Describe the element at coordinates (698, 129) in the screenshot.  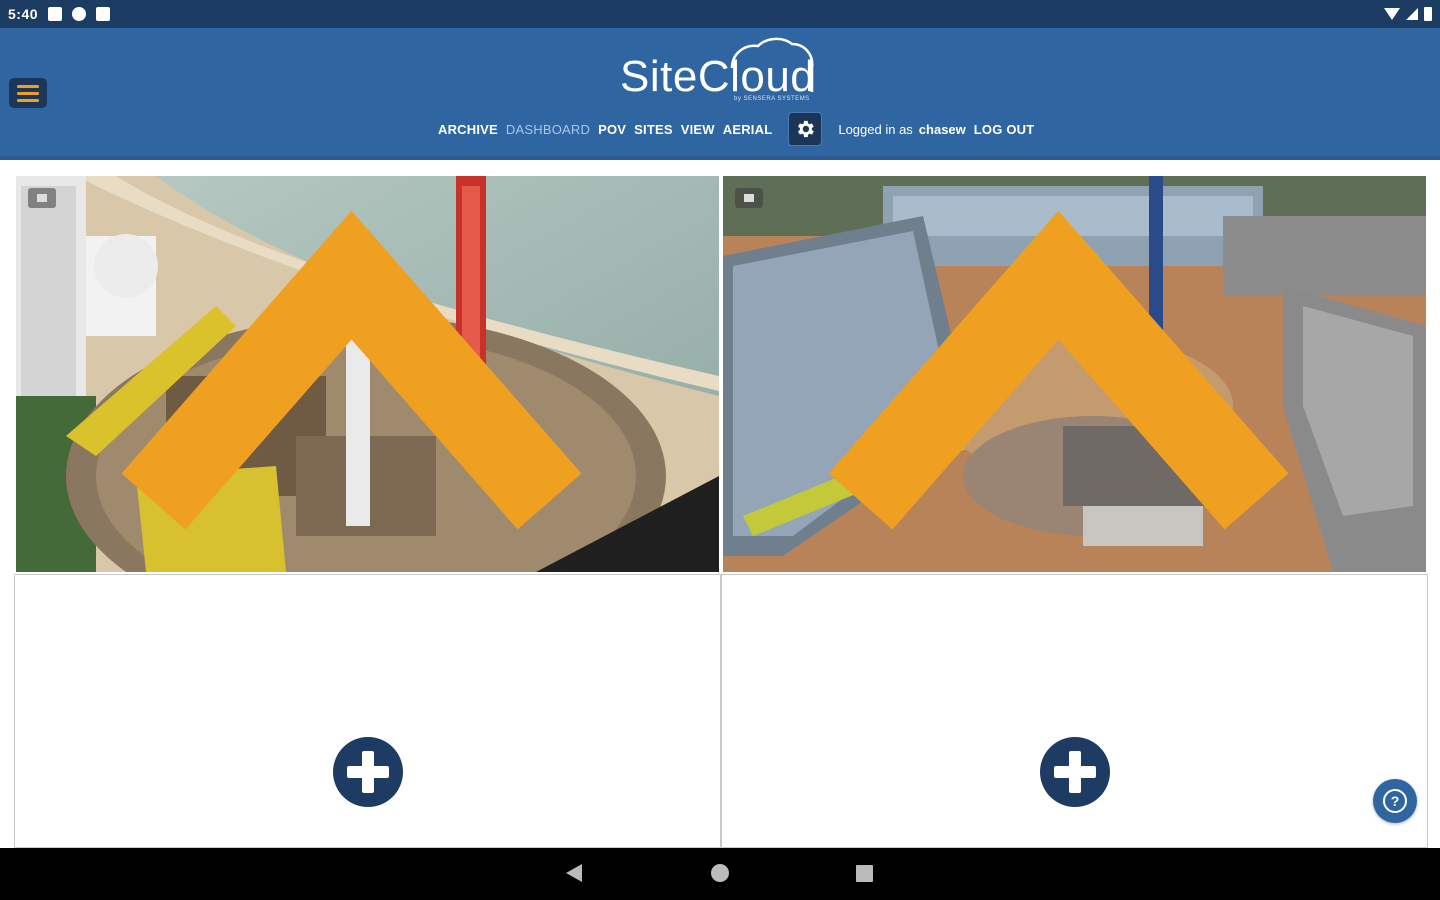
I see `nav-view: VIEW` at that location.